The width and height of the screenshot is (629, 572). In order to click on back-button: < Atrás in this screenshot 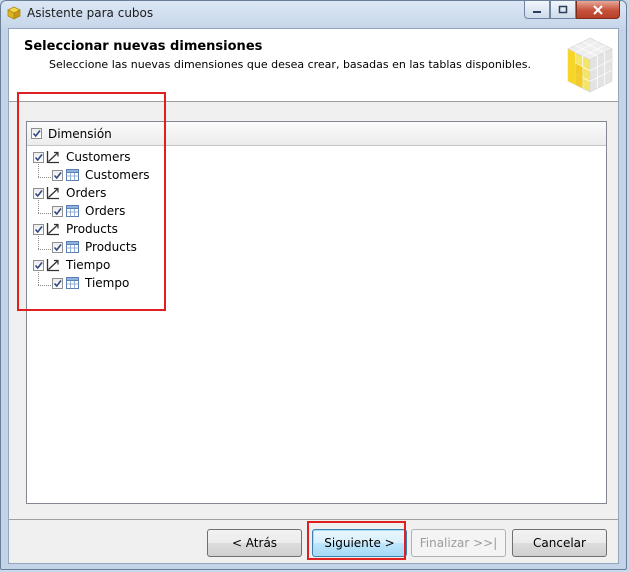, I will do `click(254, 543)`.